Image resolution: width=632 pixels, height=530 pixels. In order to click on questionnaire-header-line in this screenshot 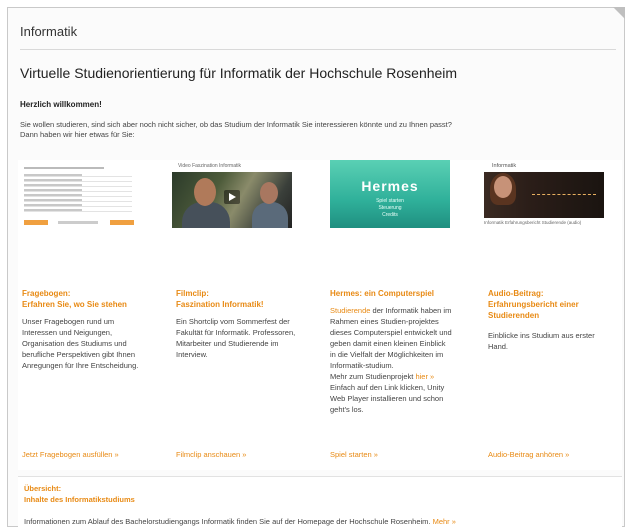, I will do `click(64, 168)`.